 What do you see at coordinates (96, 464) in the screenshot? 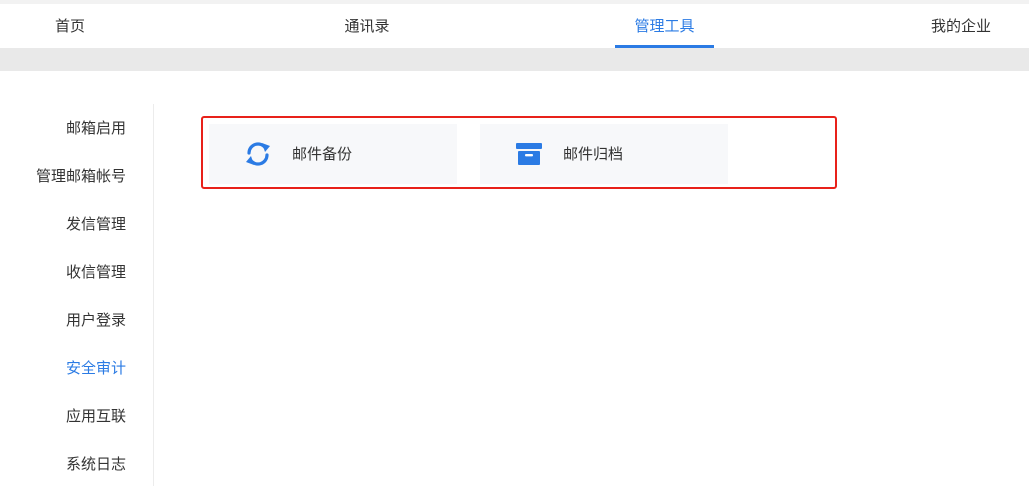
I see `sidebar-item-system-log: 系统日志` at bounding box center [96, 464].